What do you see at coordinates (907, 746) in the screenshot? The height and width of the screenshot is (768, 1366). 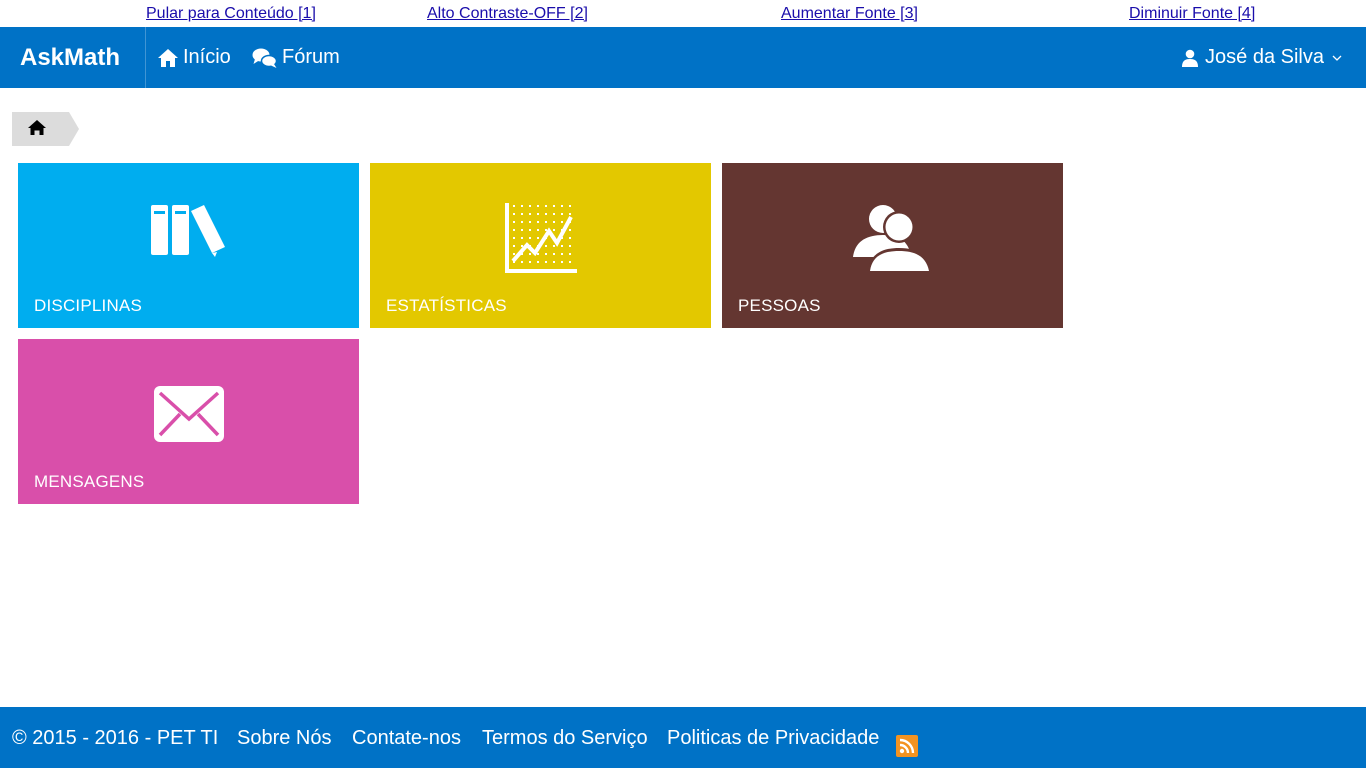 I see `rss-icon` at bounding box center [907, 746].